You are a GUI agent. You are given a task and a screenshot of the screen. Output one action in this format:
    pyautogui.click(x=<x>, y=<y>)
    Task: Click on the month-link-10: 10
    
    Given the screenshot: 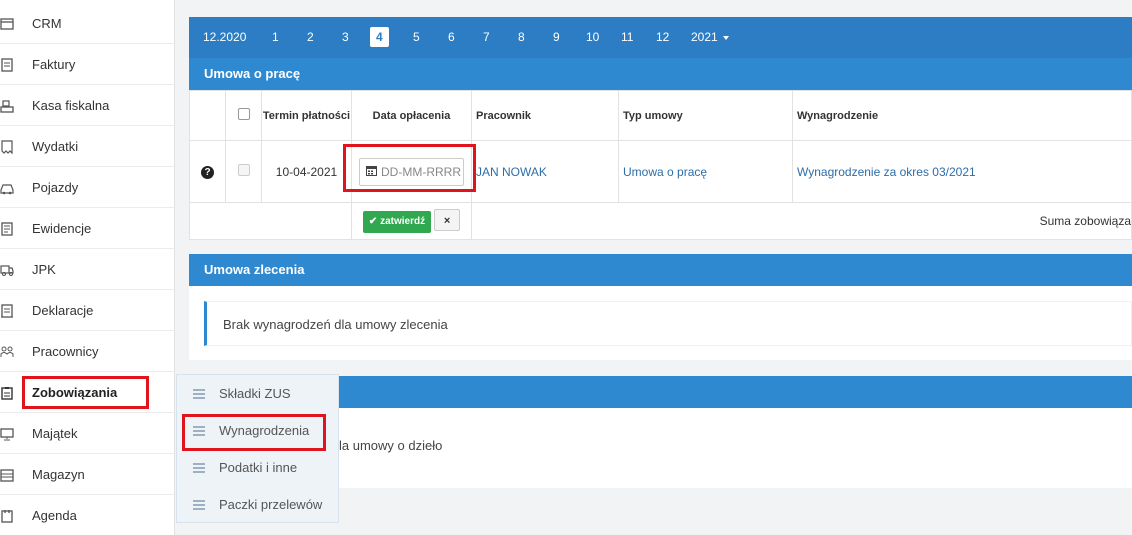 What is the action you would take?
    pyautogui.click(x=592, y=37)
    